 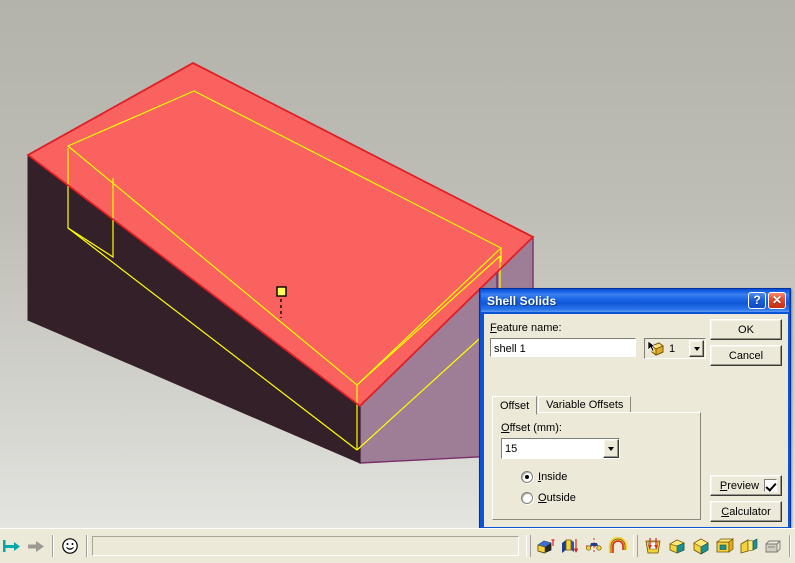 What do you see at coordinates (305, 546) in the screenshot?
I see `status-message-field` at bounding box center [305, 546].